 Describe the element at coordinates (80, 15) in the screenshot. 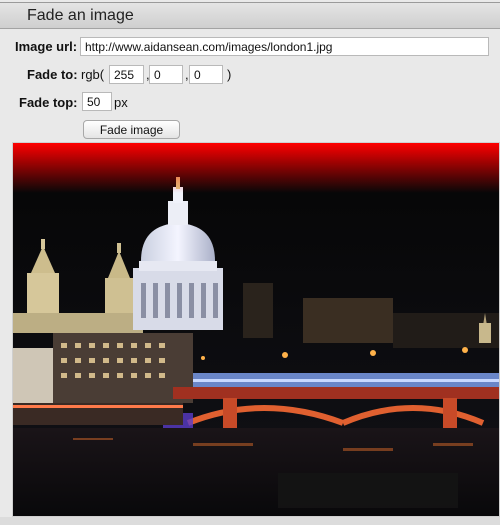

I see `panel-title: Fade an image` at that location.